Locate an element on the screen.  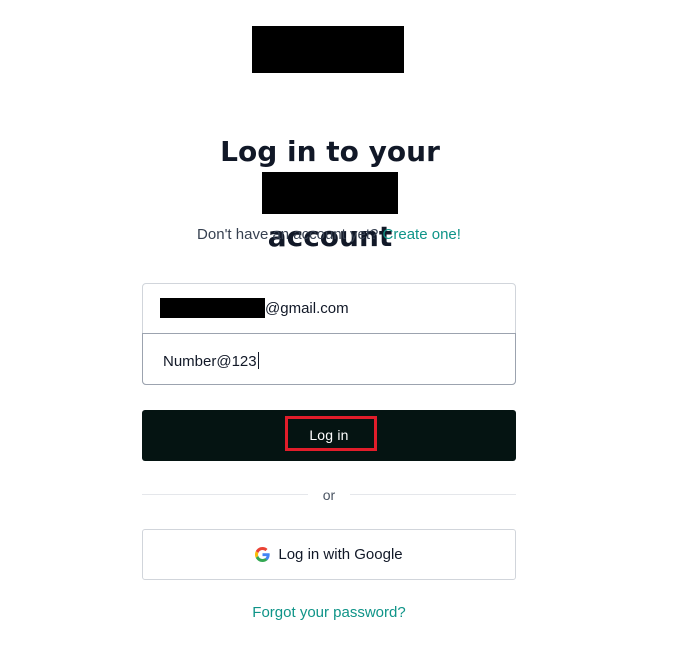
redacted-logo is located at coordinates (328, 49).